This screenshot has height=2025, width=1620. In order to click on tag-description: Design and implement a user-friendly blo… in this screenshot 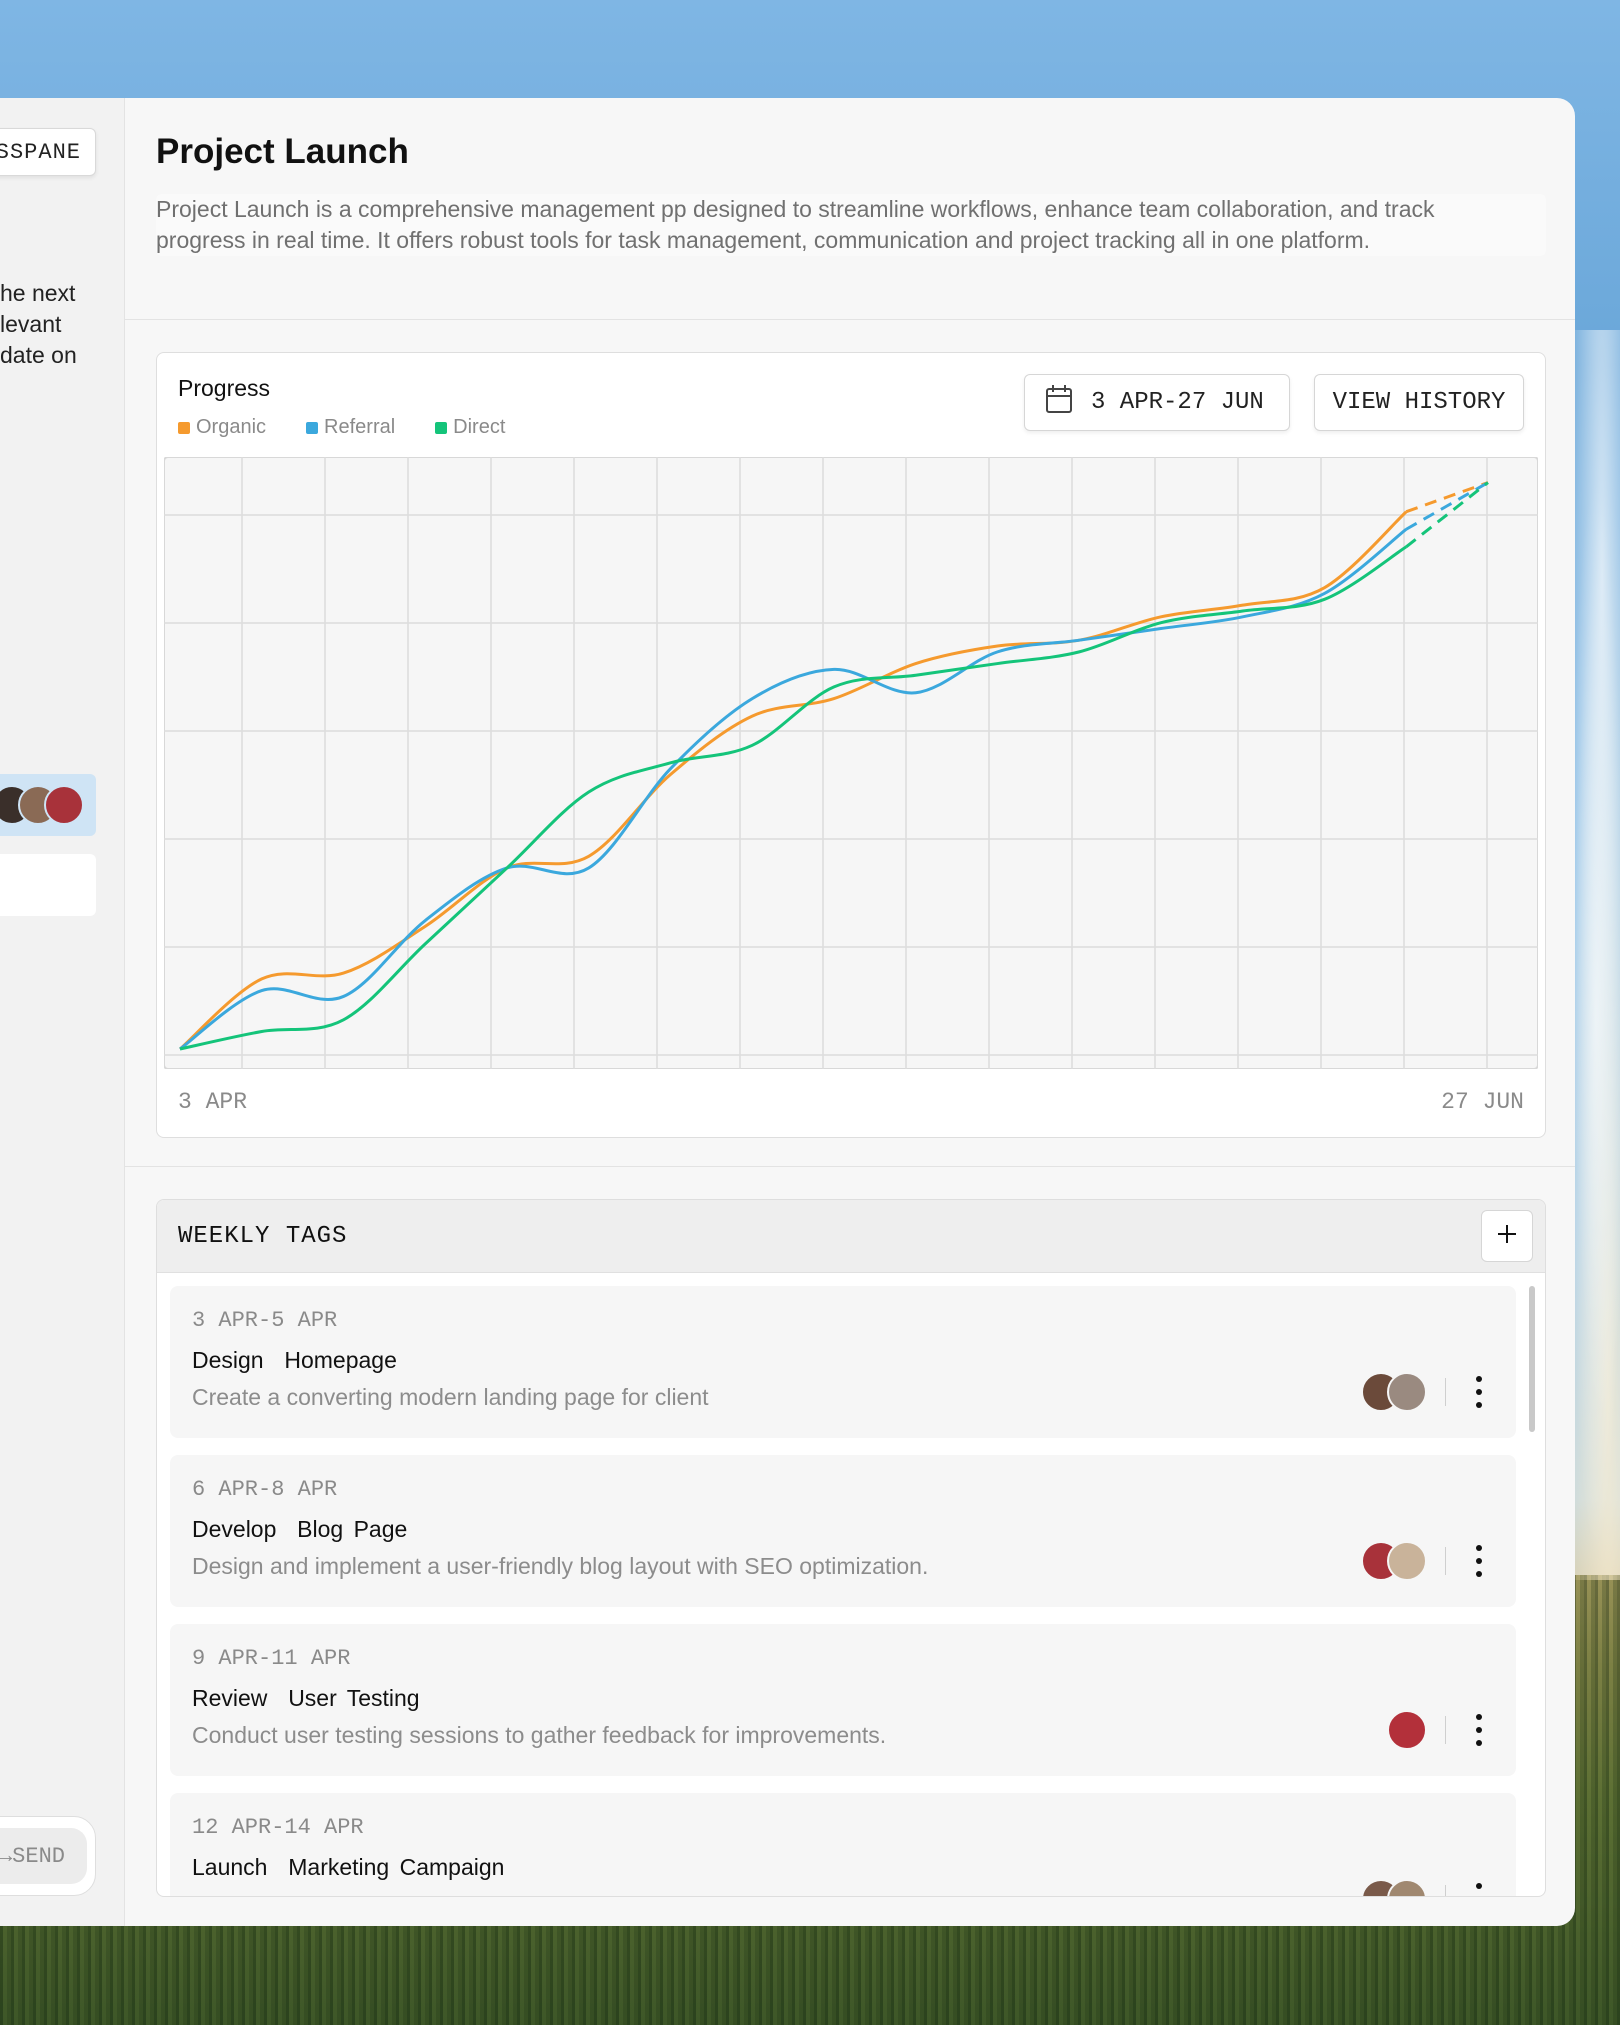, I will do `click(560, 1566)`.